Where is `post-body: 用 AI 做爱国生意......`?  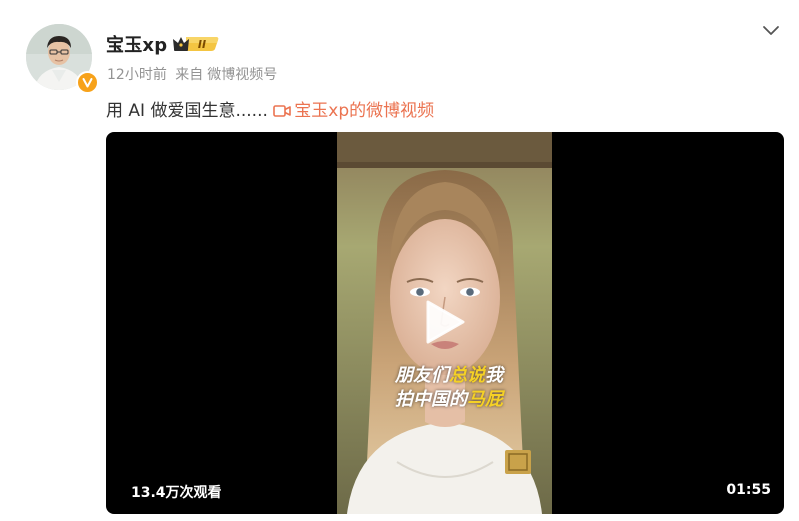 post-body: 用 AI 做爱国生意...... is located at coordinates (187, 111).